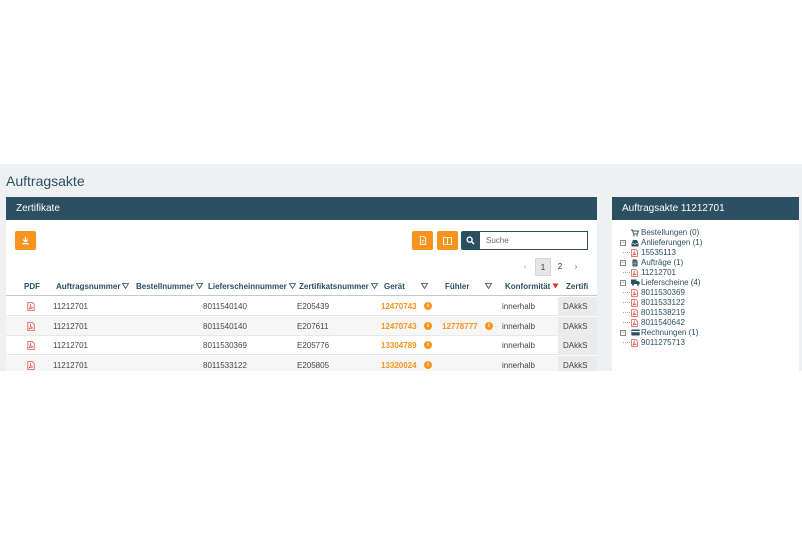 The image size is (802, 536). What do you see at coordinates (457, 286) in the screenshot?
I see `column-label: Fühler` at bounding box center [457, 286].